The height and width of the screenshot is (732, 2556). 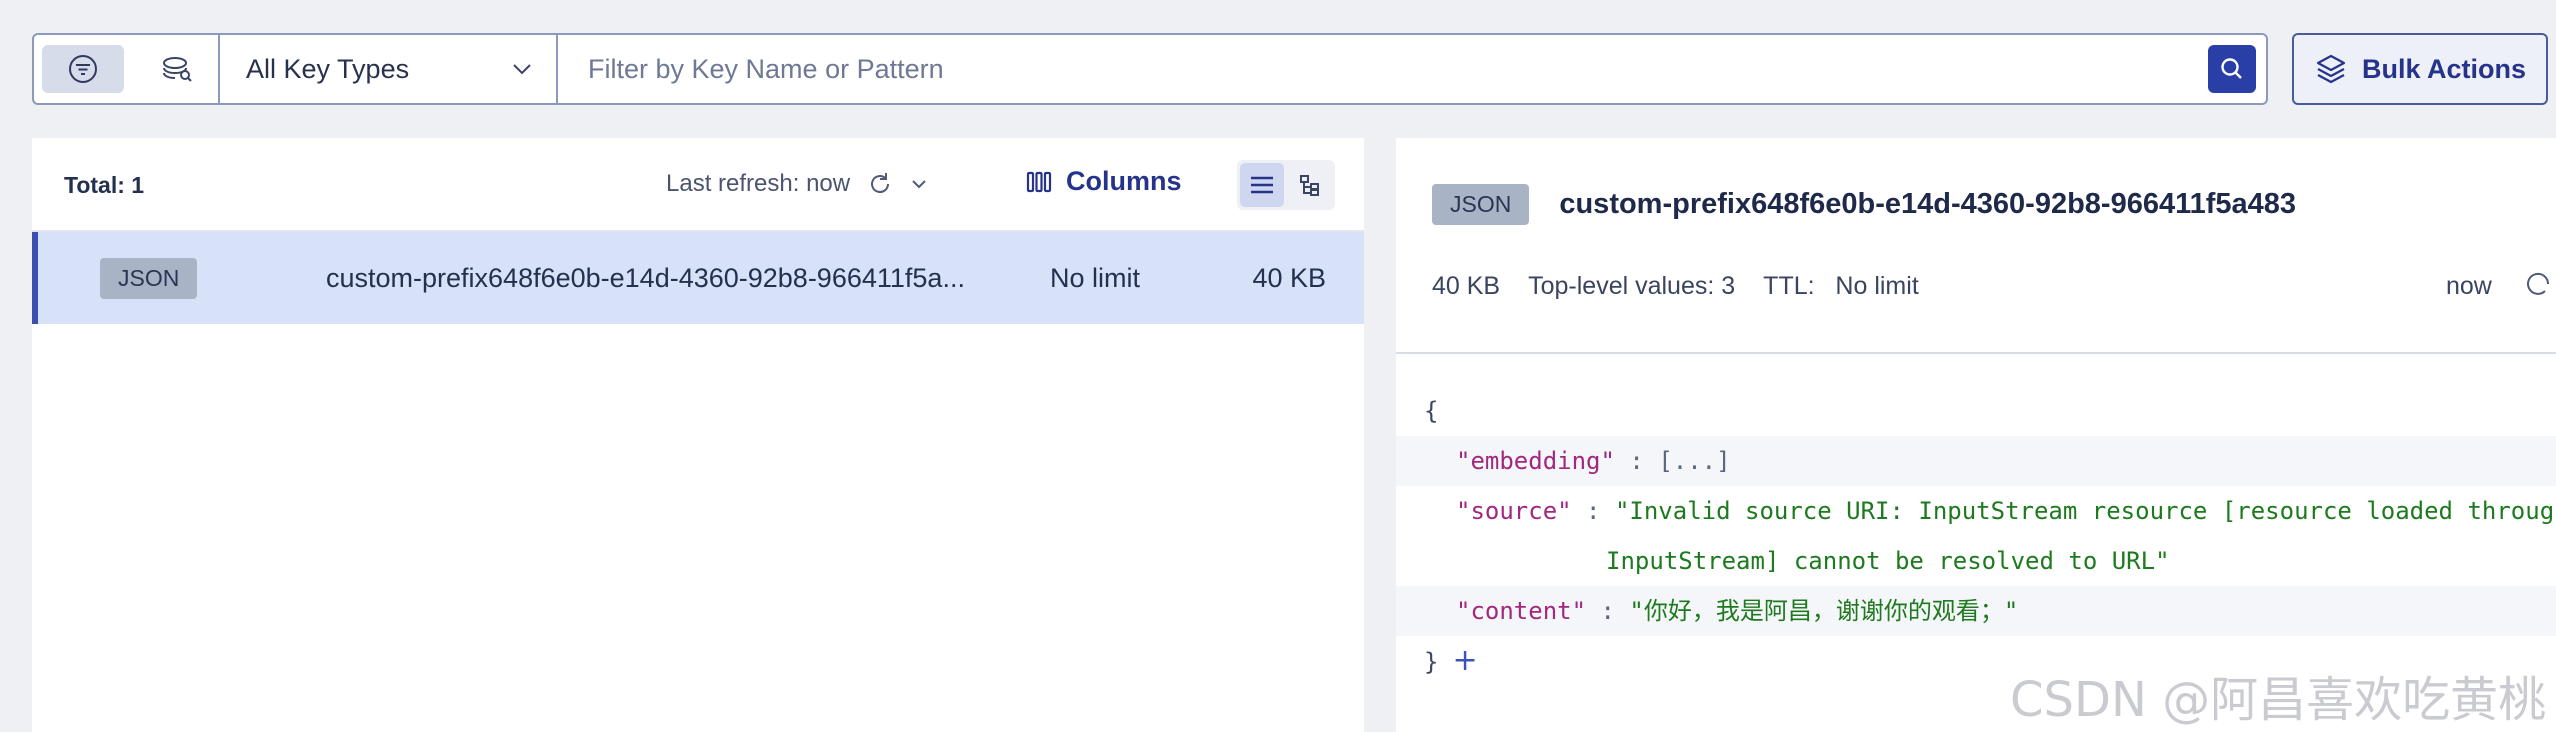 I want to click on chevron-down-icon, so click(x=522, y=69).